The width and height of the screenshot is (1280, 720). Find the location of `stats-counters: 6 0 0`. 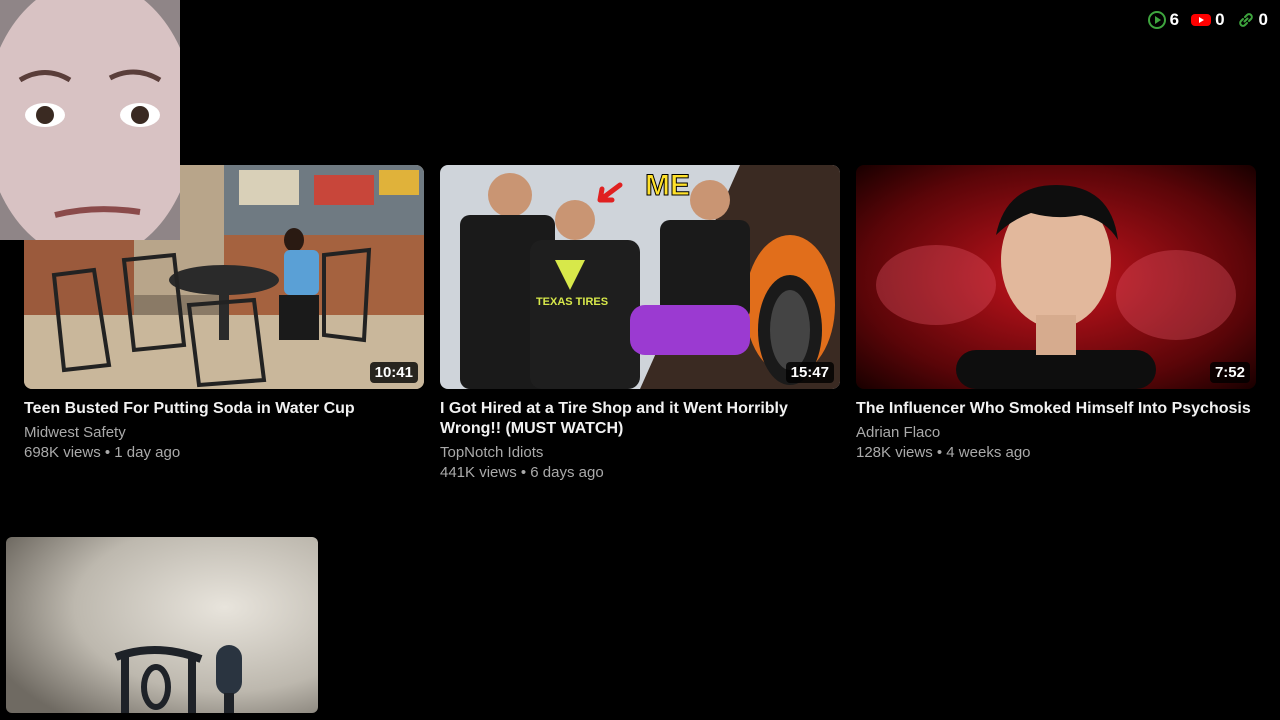

stats-counters: 6 0 0 is located at coordinates (1207, 20).